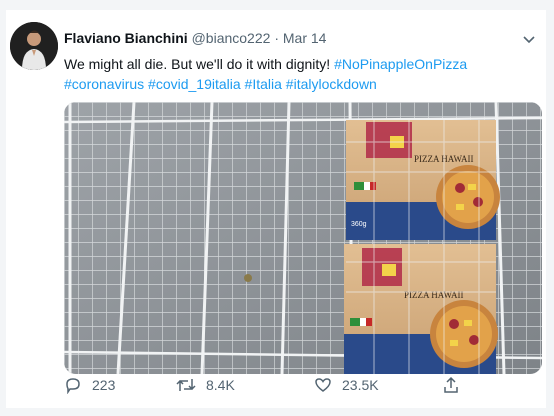 The height and width of the screenshot is (416, 554). What do you see at coordinates (73, 386) in the screenshot?
I see `comment-icon` at bounding box center [73, 386].